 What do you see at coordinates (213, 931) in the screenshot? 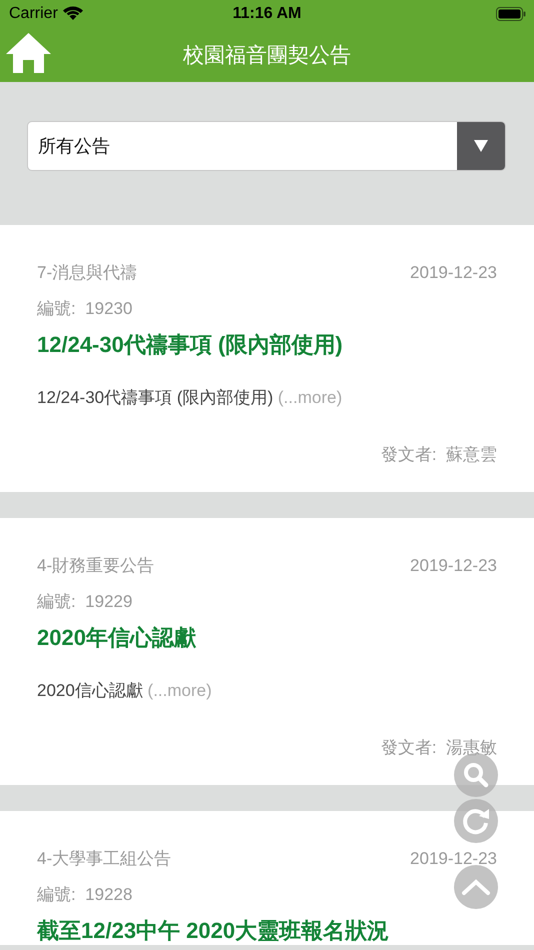
I see `notice-title: 截至12/23中午 2020大靈班報名狀況` at bounding box center [213, 931].